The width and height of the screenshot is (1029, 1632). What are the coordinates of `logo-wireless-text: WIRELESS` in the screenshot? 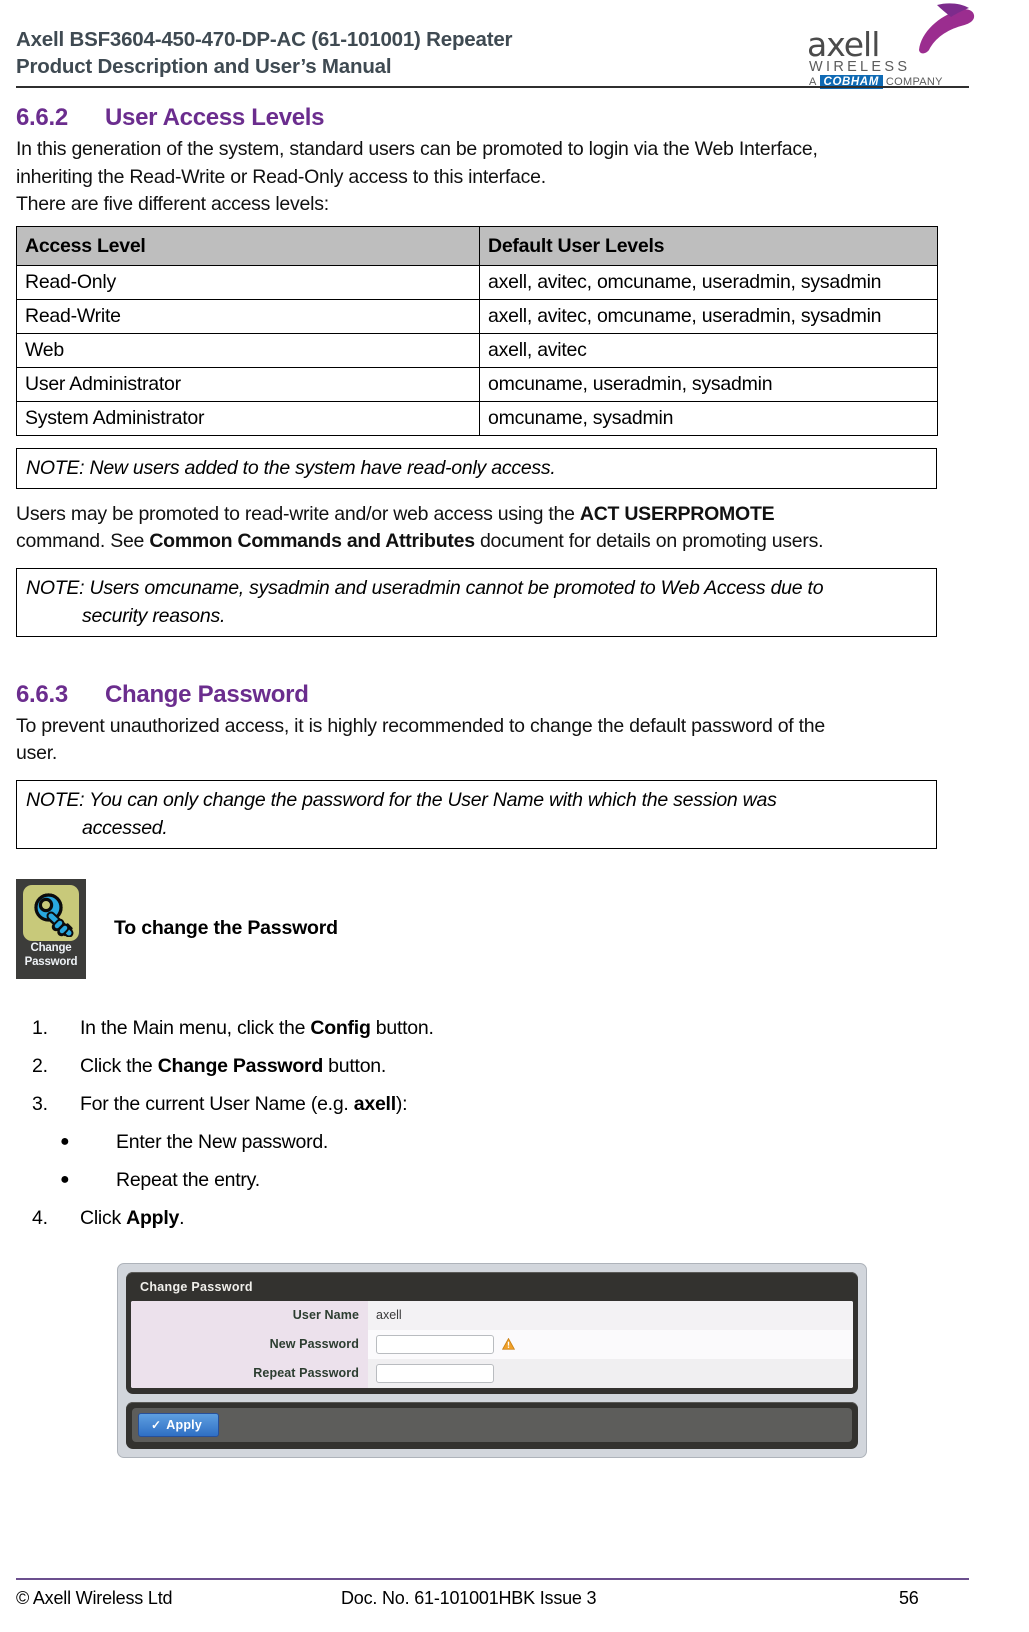 It's located at (860, 67).